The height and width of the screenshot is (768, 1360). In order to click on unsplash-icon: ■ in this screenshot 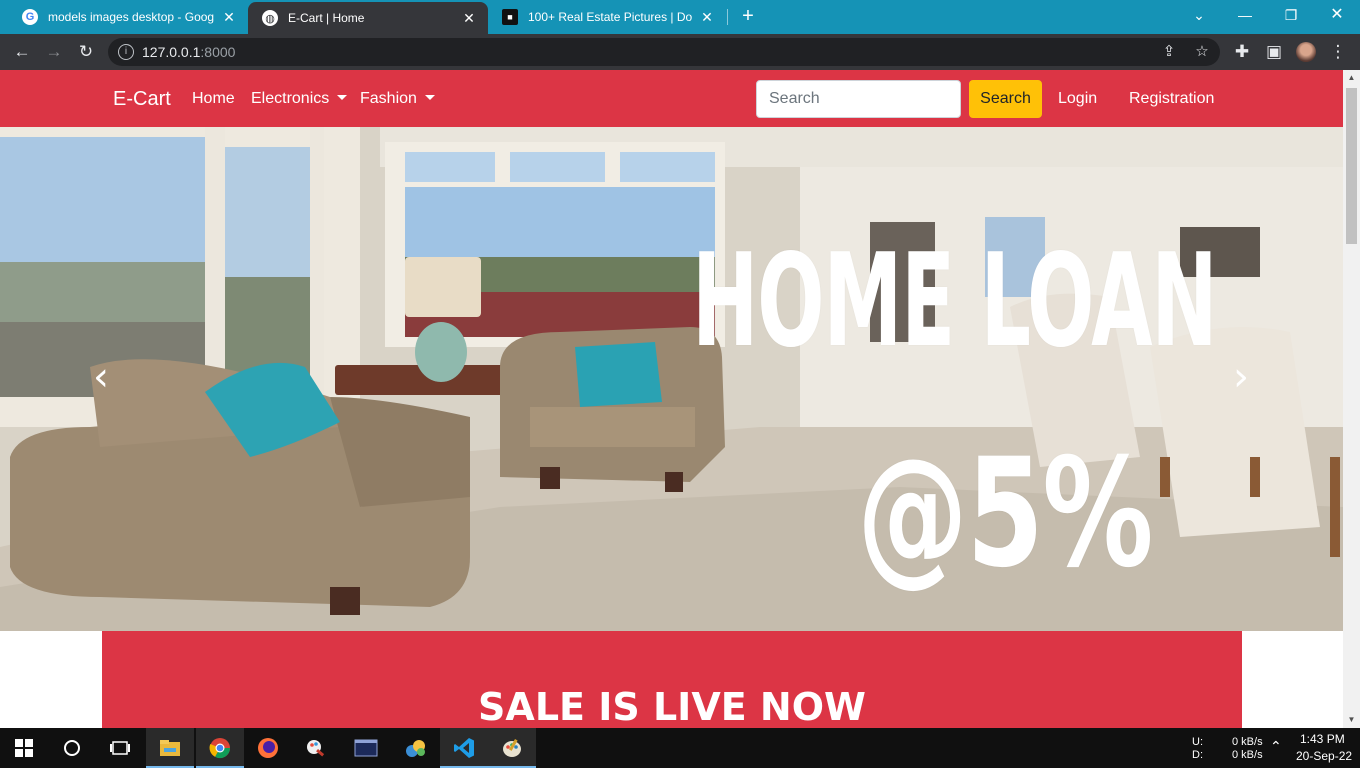, I will do `click(510, 17)`.